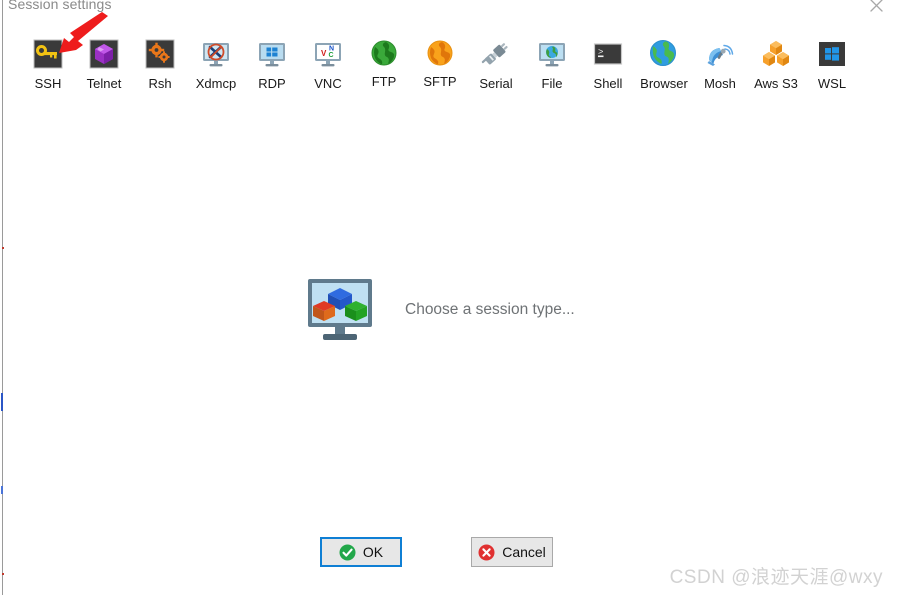  Describe the element at coordinates (720, 83) in the screenshot. I see `session-type-label: Mosh` at that location.